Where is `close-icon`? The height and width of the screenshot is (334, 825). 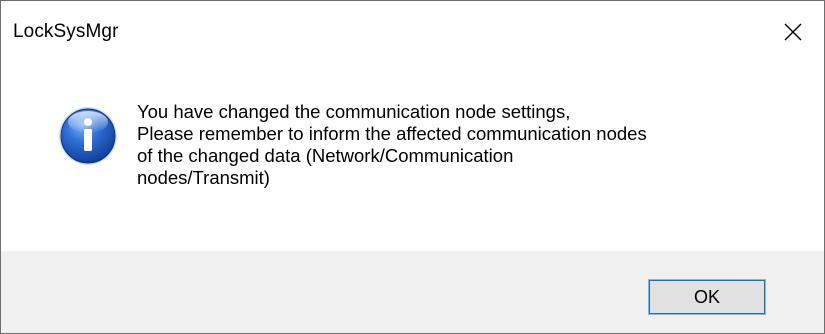 close-icon is located at coordinates (793, 32).